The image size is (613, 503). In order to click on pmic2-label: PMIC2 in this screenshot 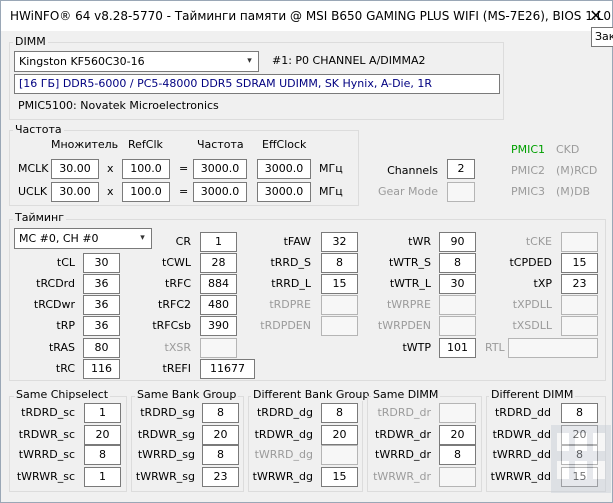, I will do `click(528, 170)`.